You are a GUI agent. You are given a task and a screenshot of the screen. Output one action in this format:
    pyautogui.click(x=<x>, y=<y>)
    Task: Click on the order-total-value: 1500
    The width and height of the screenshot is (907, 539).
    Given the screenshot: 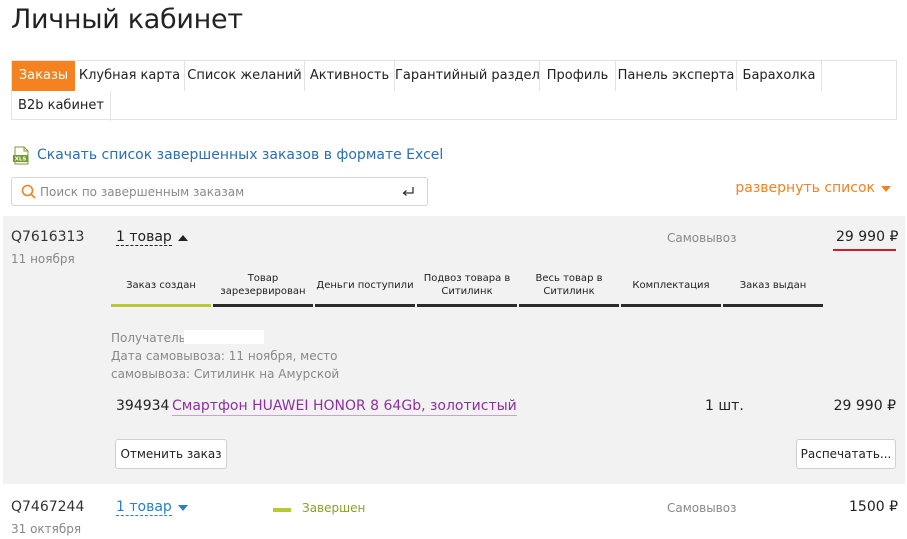 What is the action you would take?
    pyautogui.click(x=867, y=507)
    